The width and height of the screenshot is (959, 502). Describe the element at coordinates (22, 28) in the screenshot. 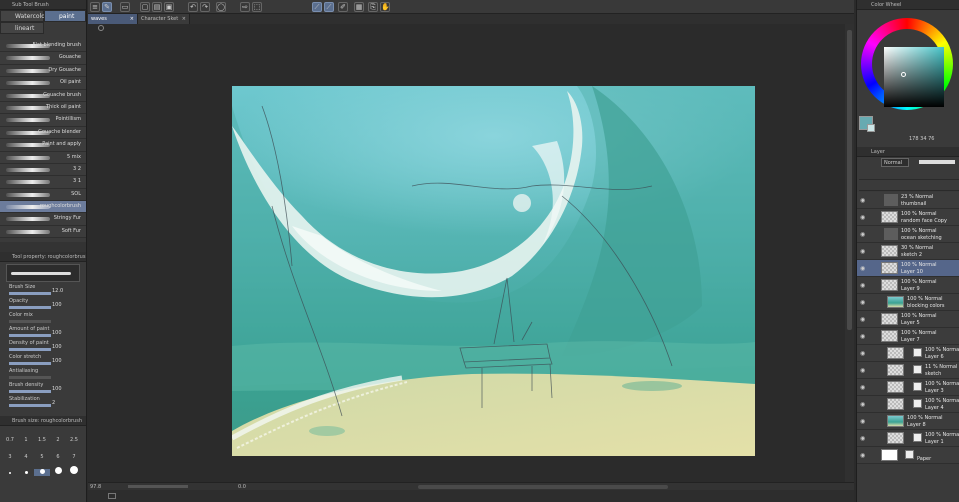

I see `subtool-tab-lineart: lineart` at that location.